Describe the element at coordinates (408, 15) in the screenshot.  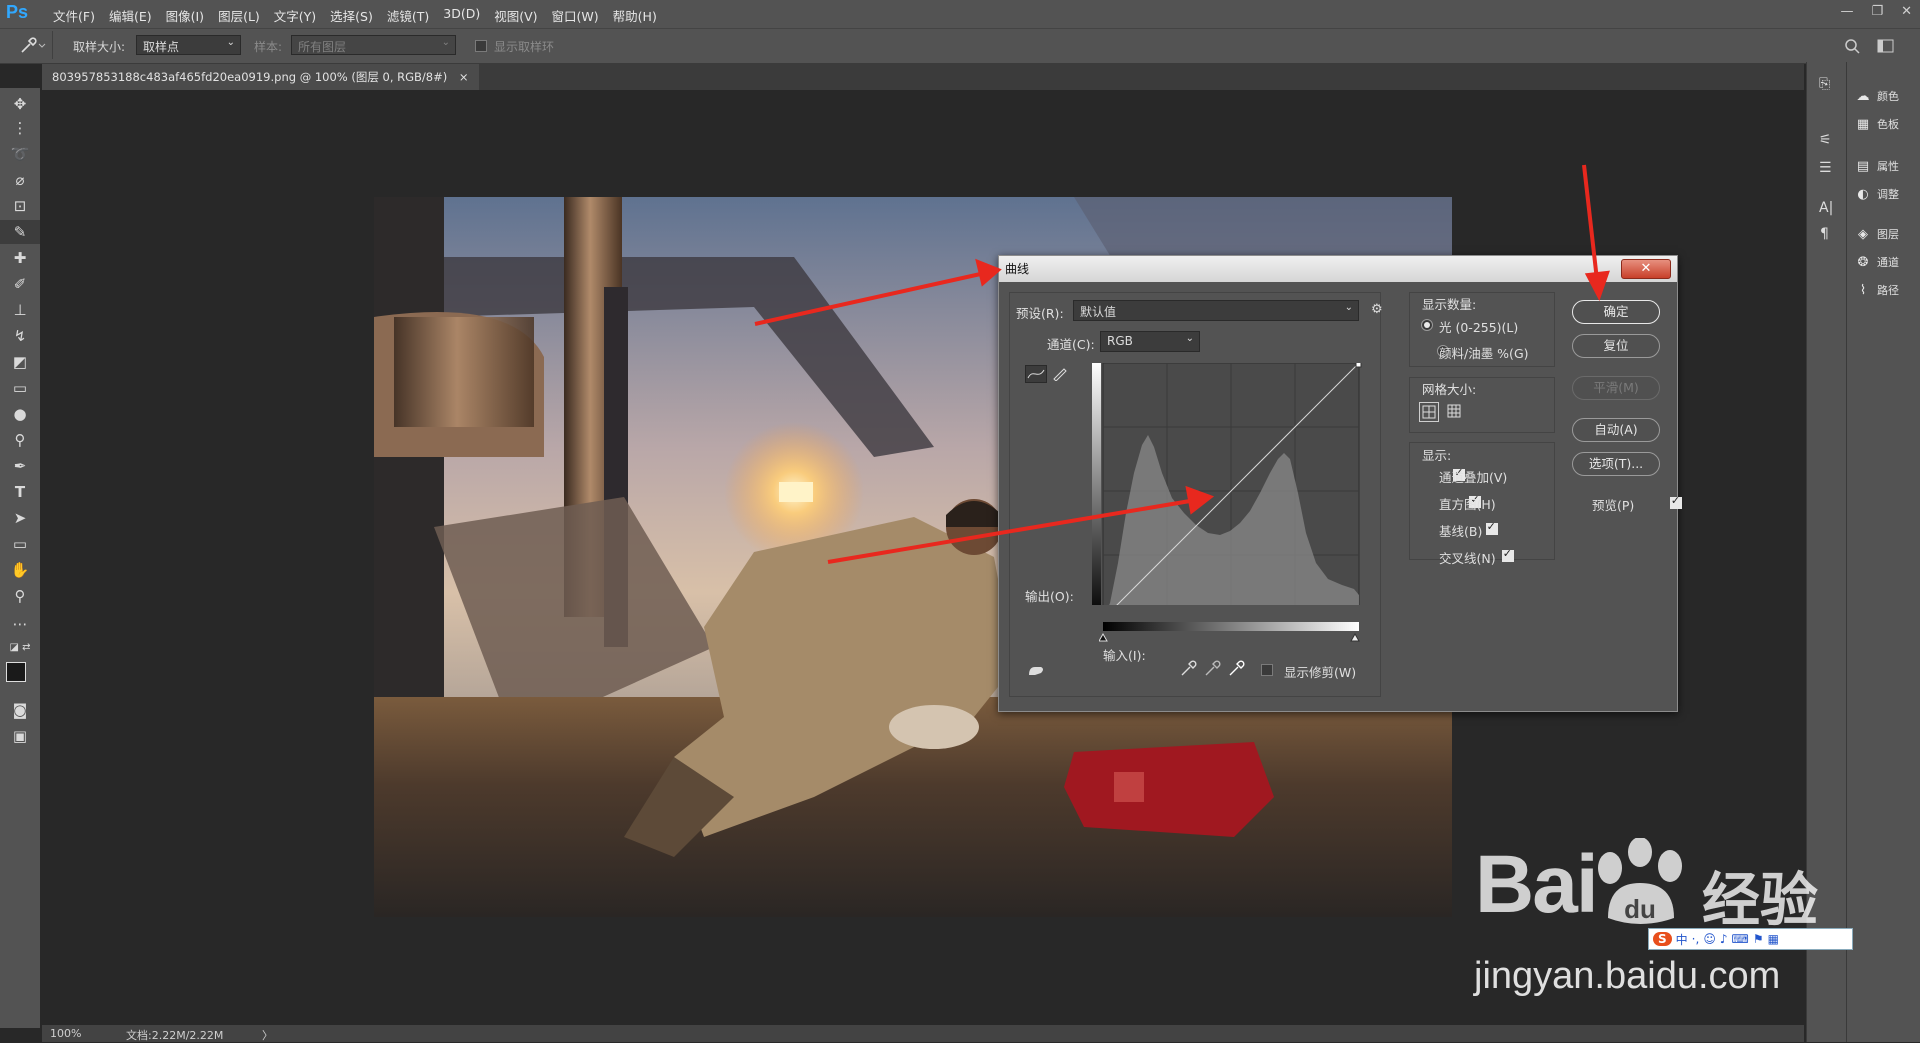
I see `menu-filter: 滤镜(T)` at that location.